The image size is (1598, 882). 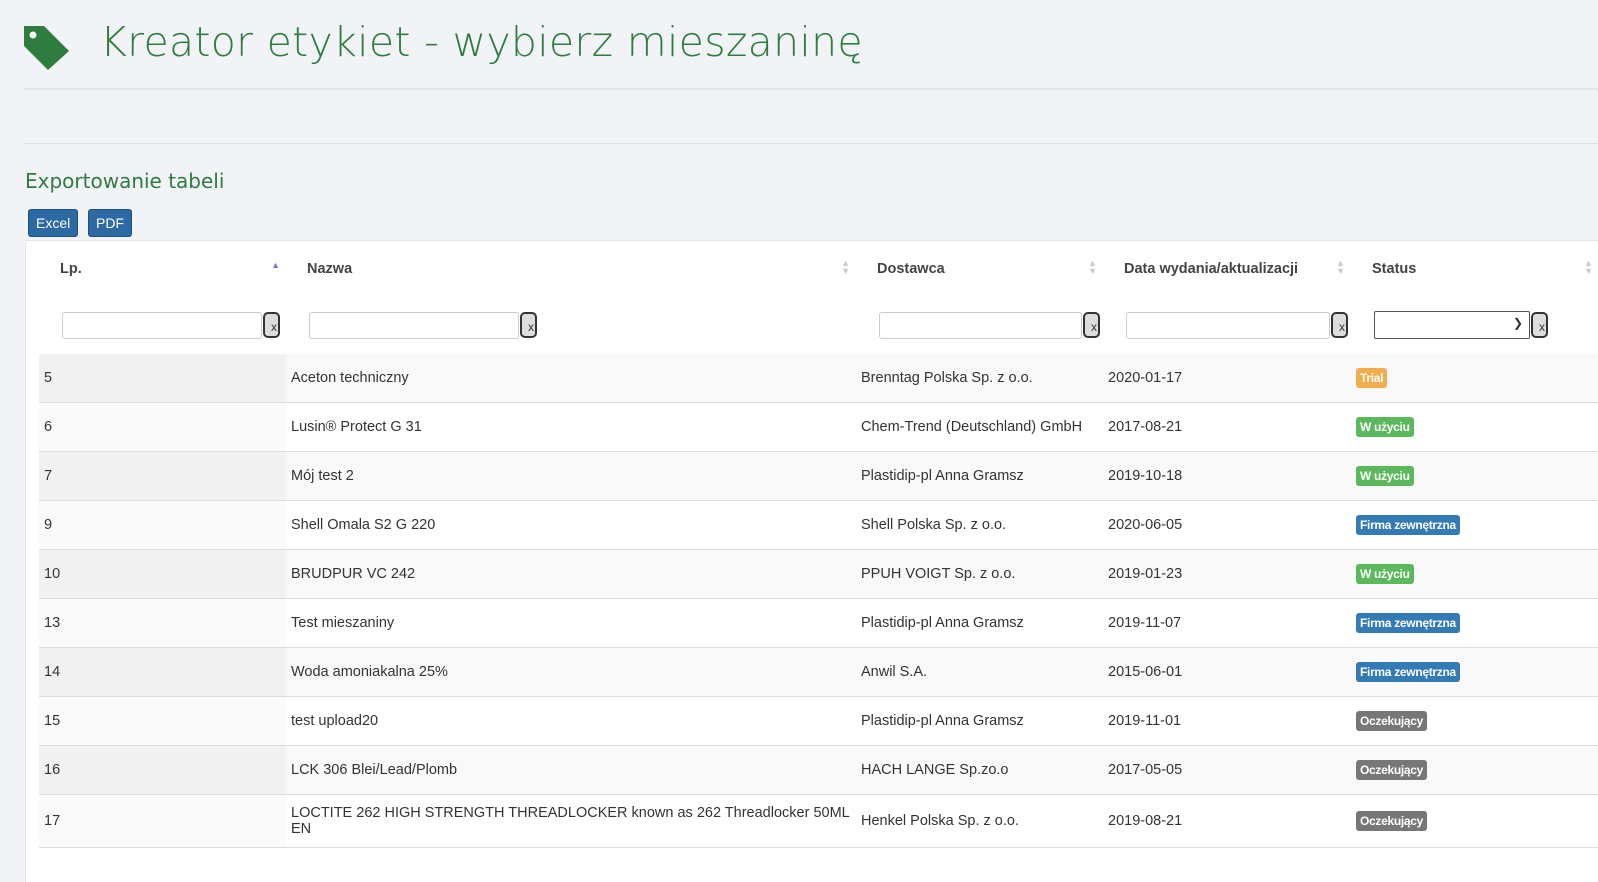 What do you see at coordinates (162, 525) in the screenshot?
I see `cell-lp: 9` at bounding box center [162, 525].